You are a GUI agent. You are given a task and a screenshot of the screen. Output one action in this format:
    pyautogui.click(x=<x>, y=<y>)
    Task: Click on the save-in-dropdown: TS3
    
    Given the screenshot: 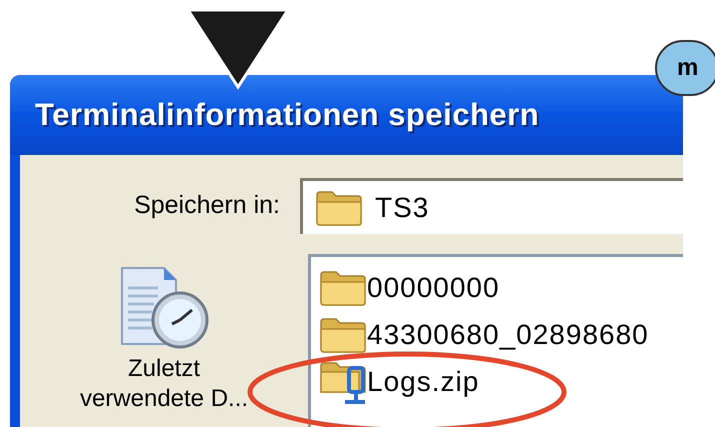 What is the action you would take?
    pyautogui.click(x=491, y=206)
    